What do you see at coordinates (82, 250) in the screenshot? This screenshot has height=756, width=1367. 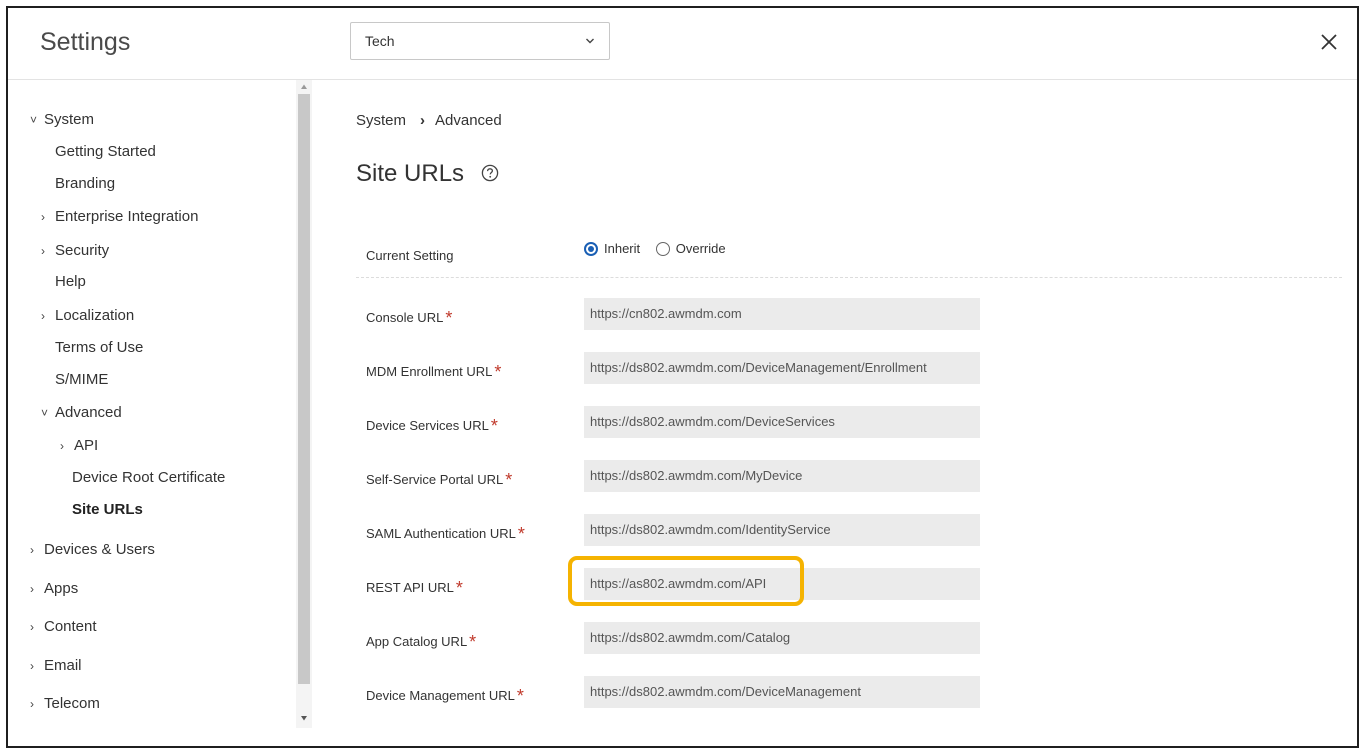 I see `sidebar-item-label: Security` at bounding box center [82, 250].